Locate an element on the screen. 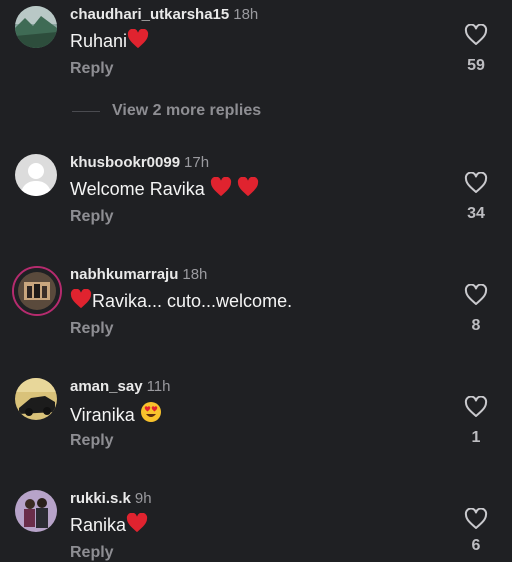  username: aman_say 11h is located at coordinates (120, 386).